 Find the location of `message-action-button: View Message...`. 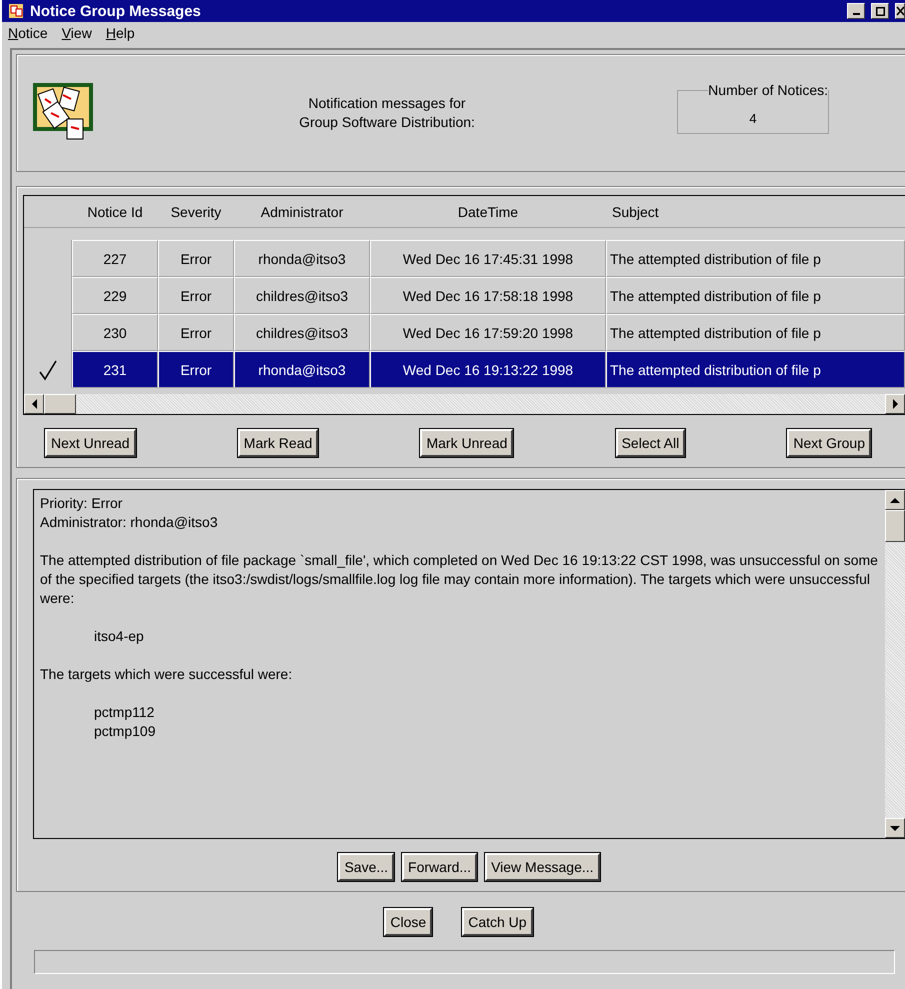

message-action-button: View Message... is located at coordinates (542, 867).